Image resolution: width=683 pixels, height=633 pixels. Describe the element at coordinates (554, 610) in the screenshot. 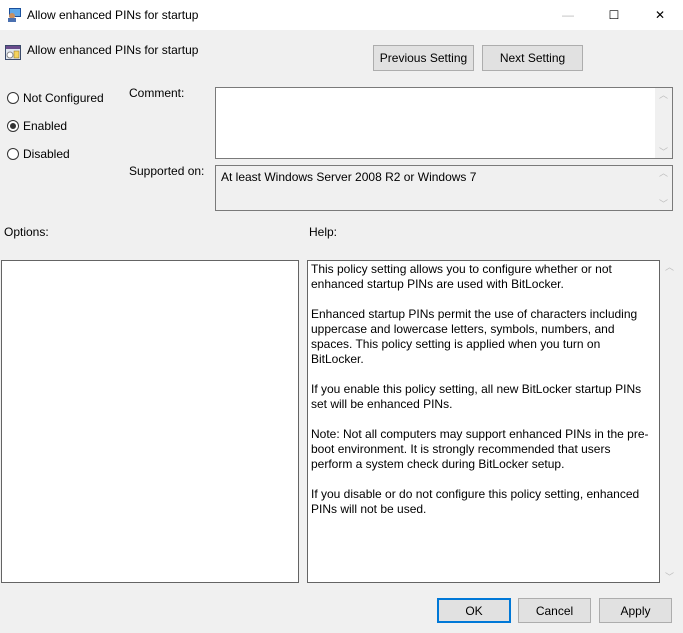

I see `cancel-button: Cancel` at that location.